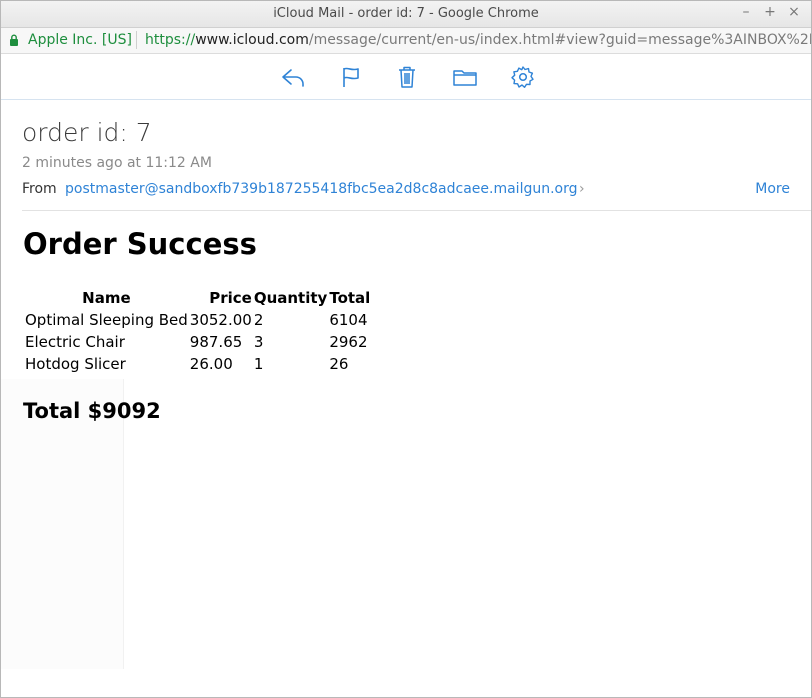 This screenshot has width=812, height=698. Describe the element at coordinates (136, 40) in the screenshot. I see `address-separator` at that location.